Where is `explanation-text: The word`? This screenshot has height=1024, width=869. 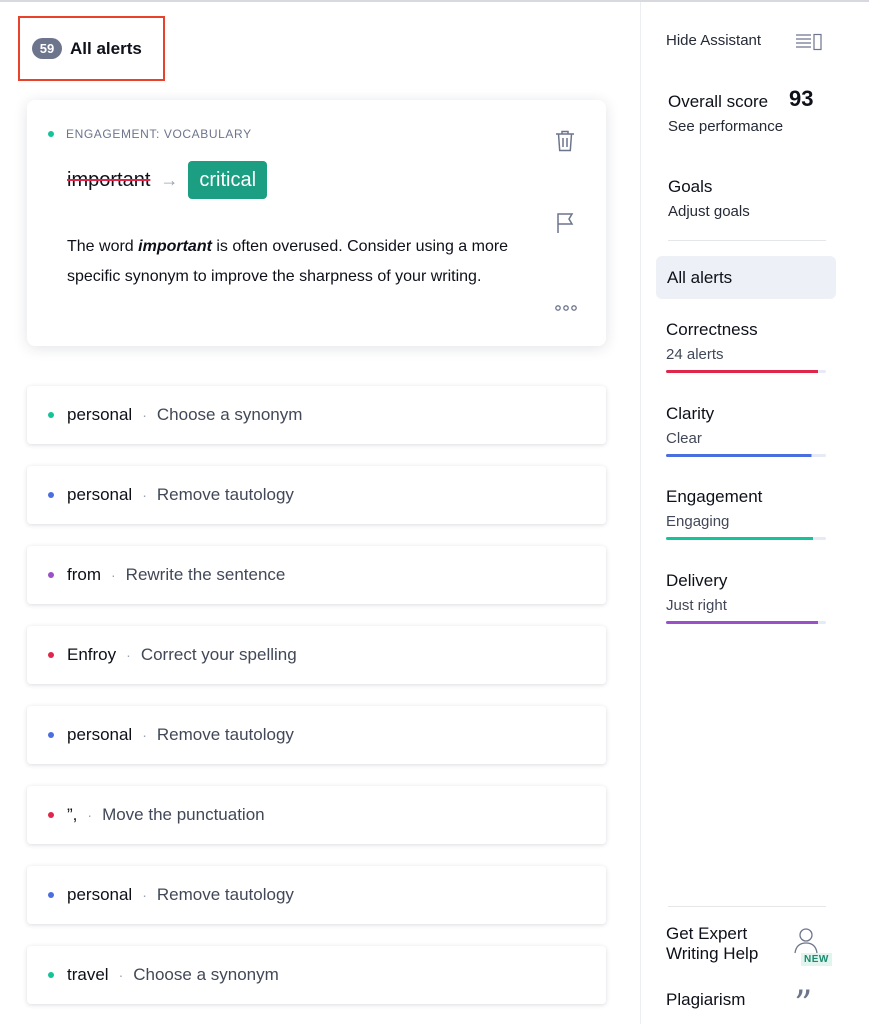
explanation-text: The word is located at coordinates (103, 246).